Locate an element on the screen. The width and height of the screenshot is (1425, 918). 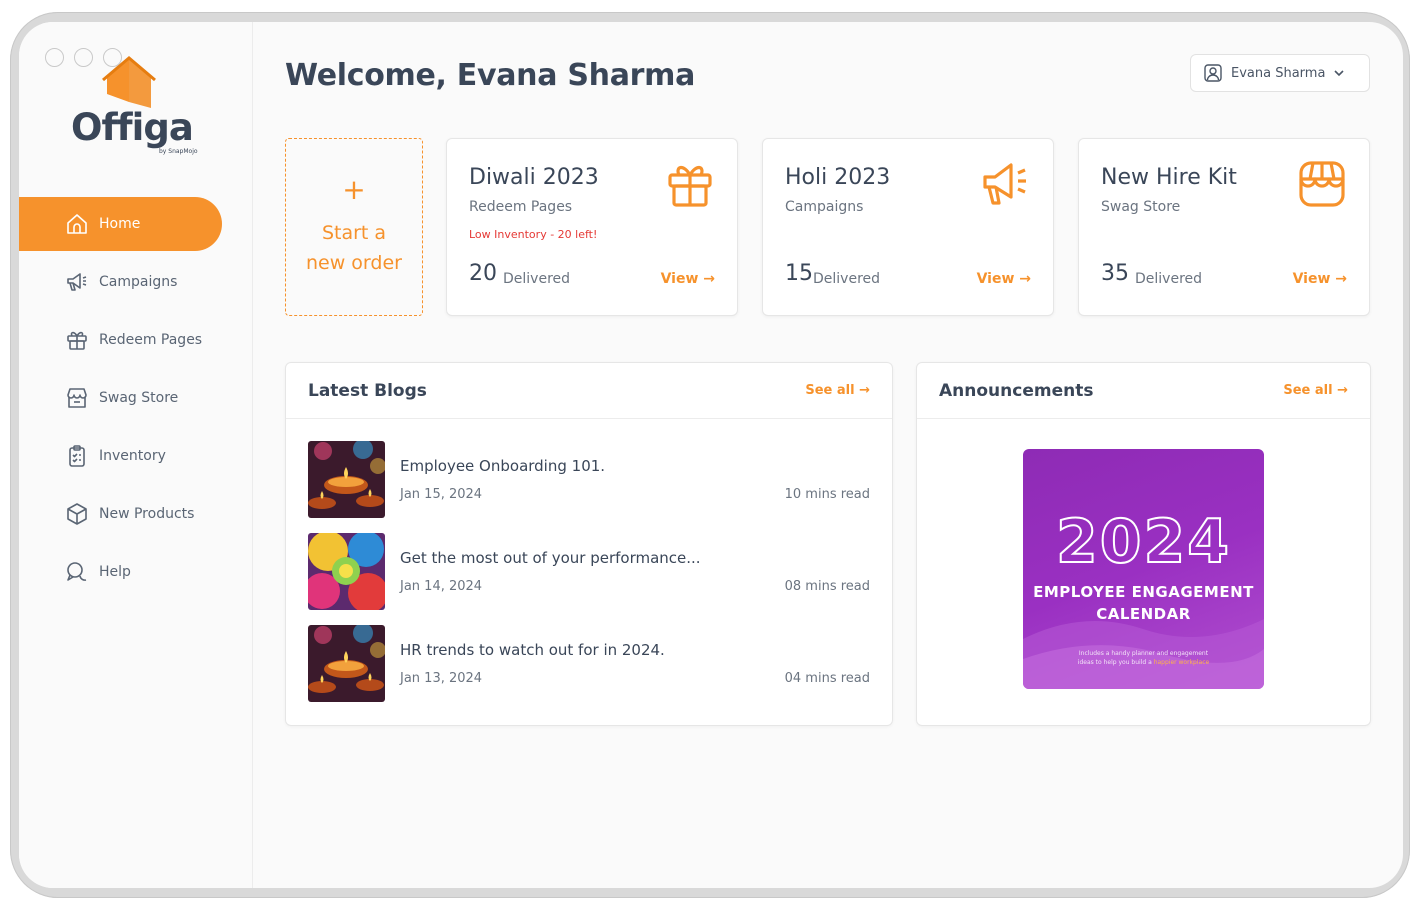
sidebar-item-campaigns: Campaigns is located at coordinates (136, 282).